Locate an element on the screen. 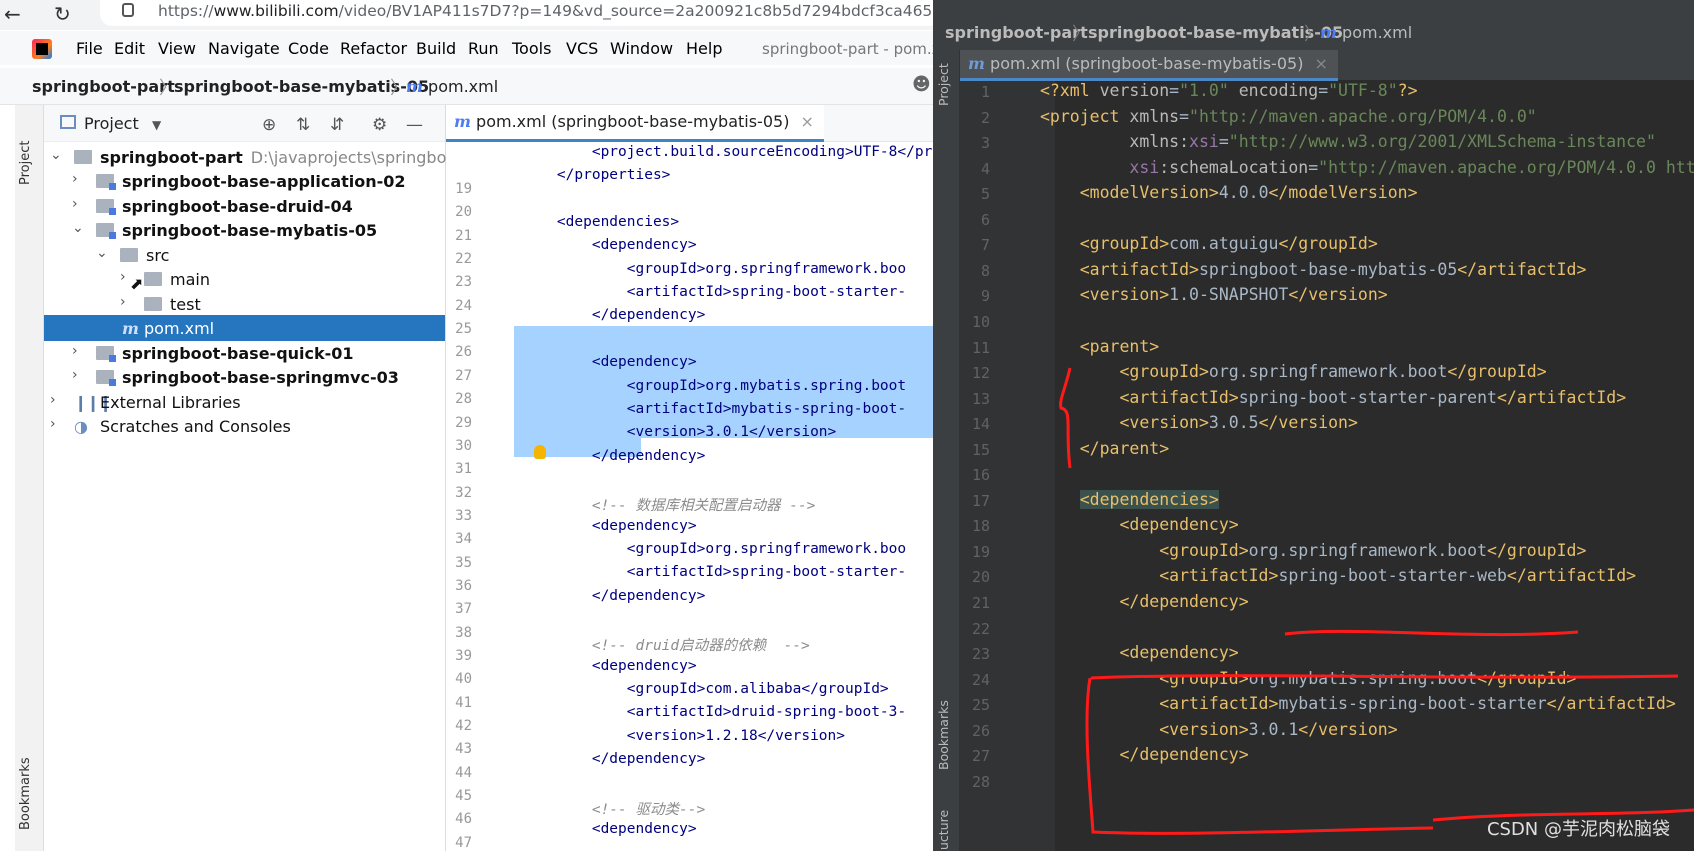 This screenshot has height=851, width=1694. line-number: 37 is located at coordinates (463, 609).